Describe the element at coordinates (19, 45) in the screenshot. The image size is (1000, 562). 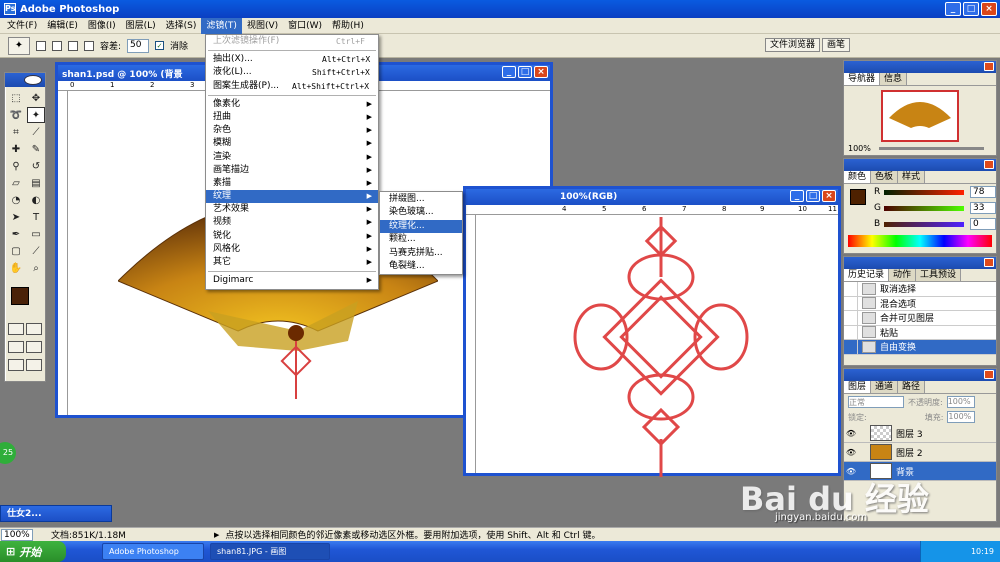
I see `magic-wand-preset-icon: ✦` at that location.